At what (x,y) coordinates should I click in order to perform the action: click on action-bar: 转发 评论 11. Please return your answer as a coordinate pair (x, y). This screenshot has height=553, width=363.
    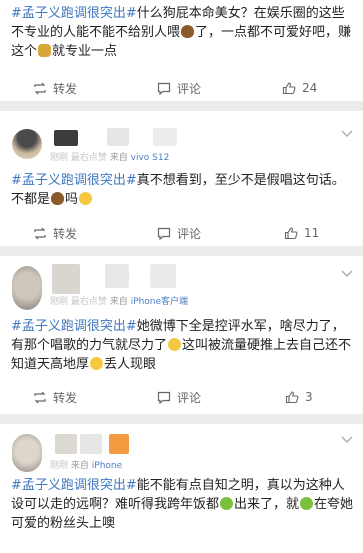
    Looking at the image, I should click on (181, 233).